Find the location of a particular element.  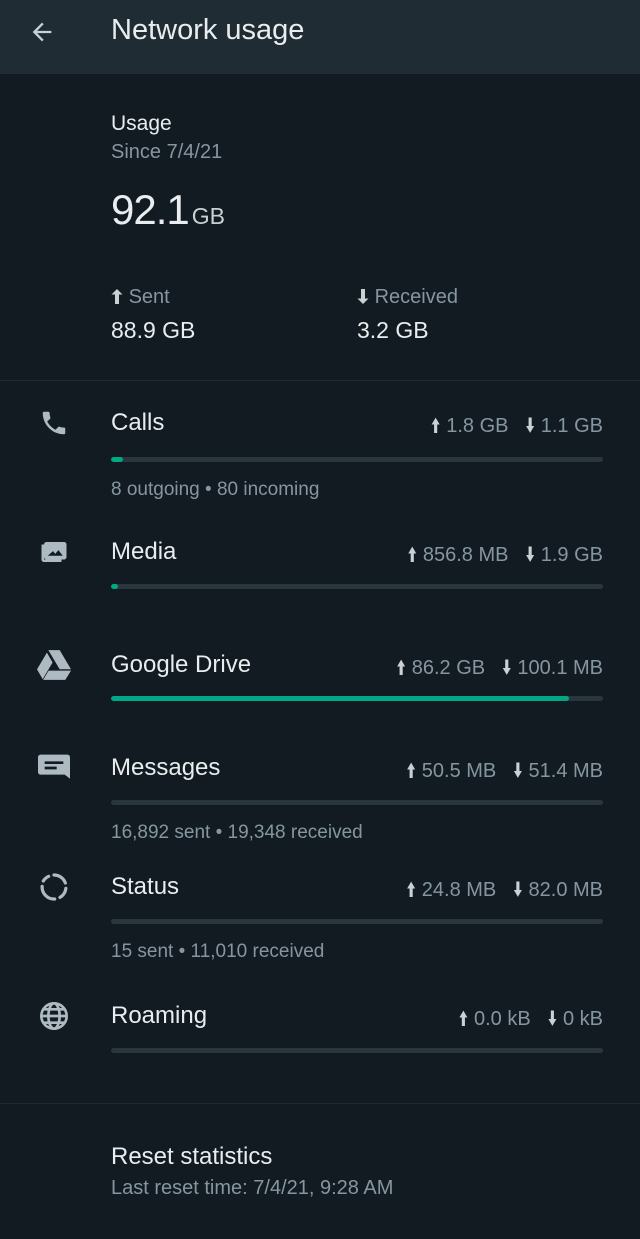

sent-amount: 0.0 kB is located at coordinates (502, 1019).